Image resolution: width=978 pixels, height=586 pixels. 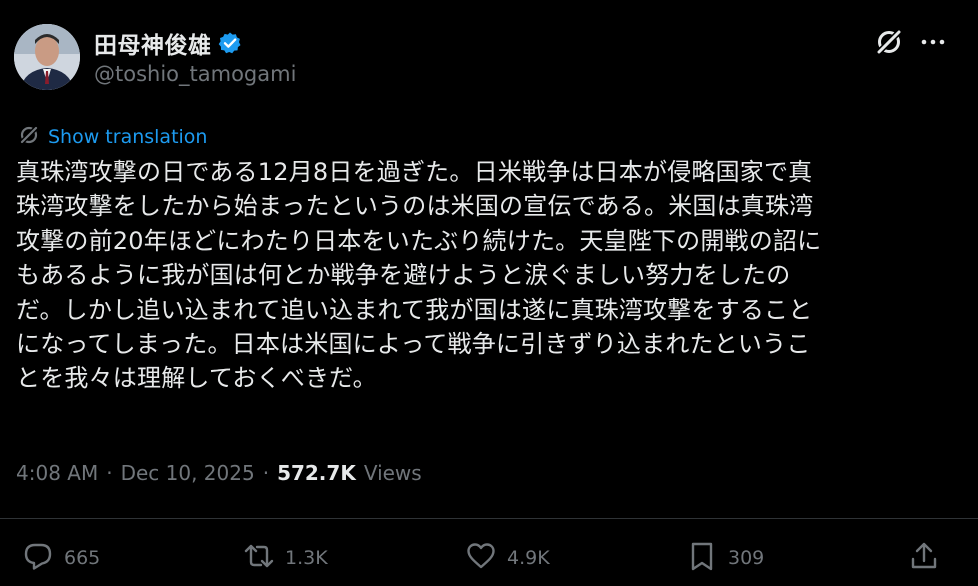 I want to click on author-handle: @toshio_tamogami, so click(x=195, y=74).